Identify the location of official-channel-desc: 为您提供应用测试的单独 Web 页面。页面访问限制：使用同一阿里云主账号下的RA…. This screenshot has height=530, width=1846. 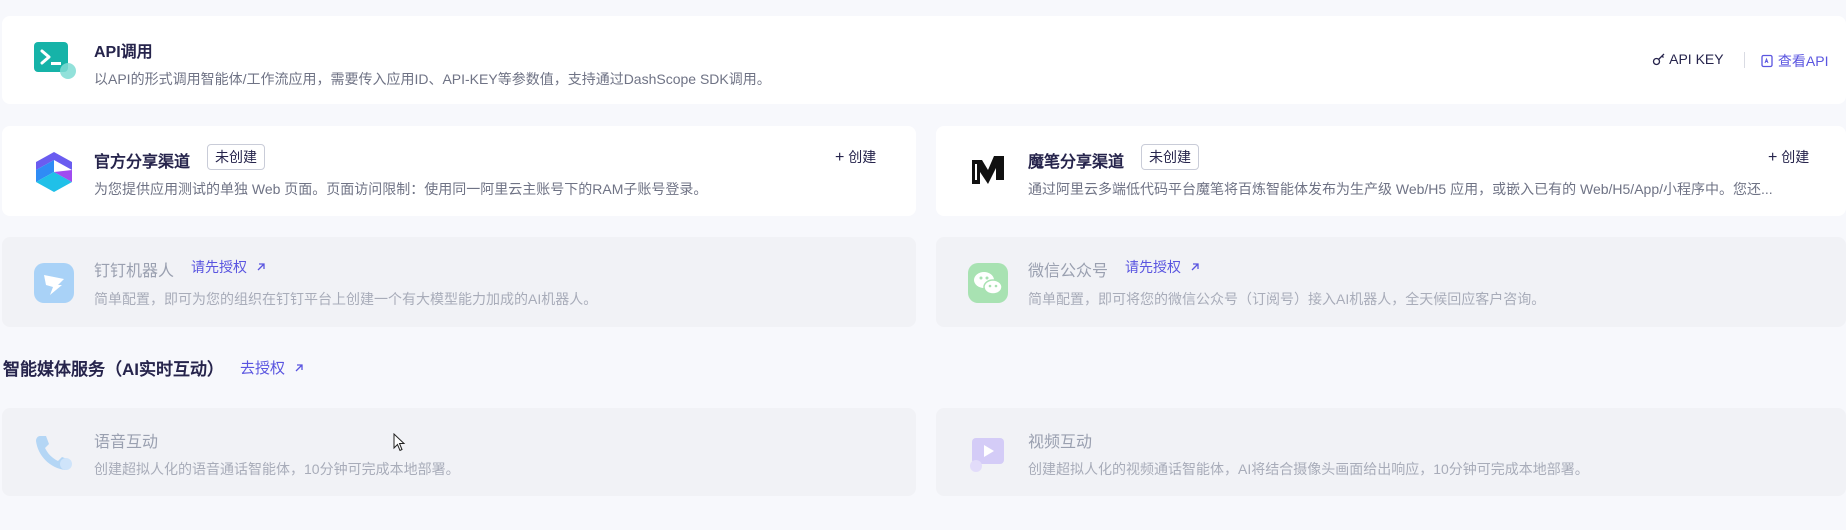
(401, 189).